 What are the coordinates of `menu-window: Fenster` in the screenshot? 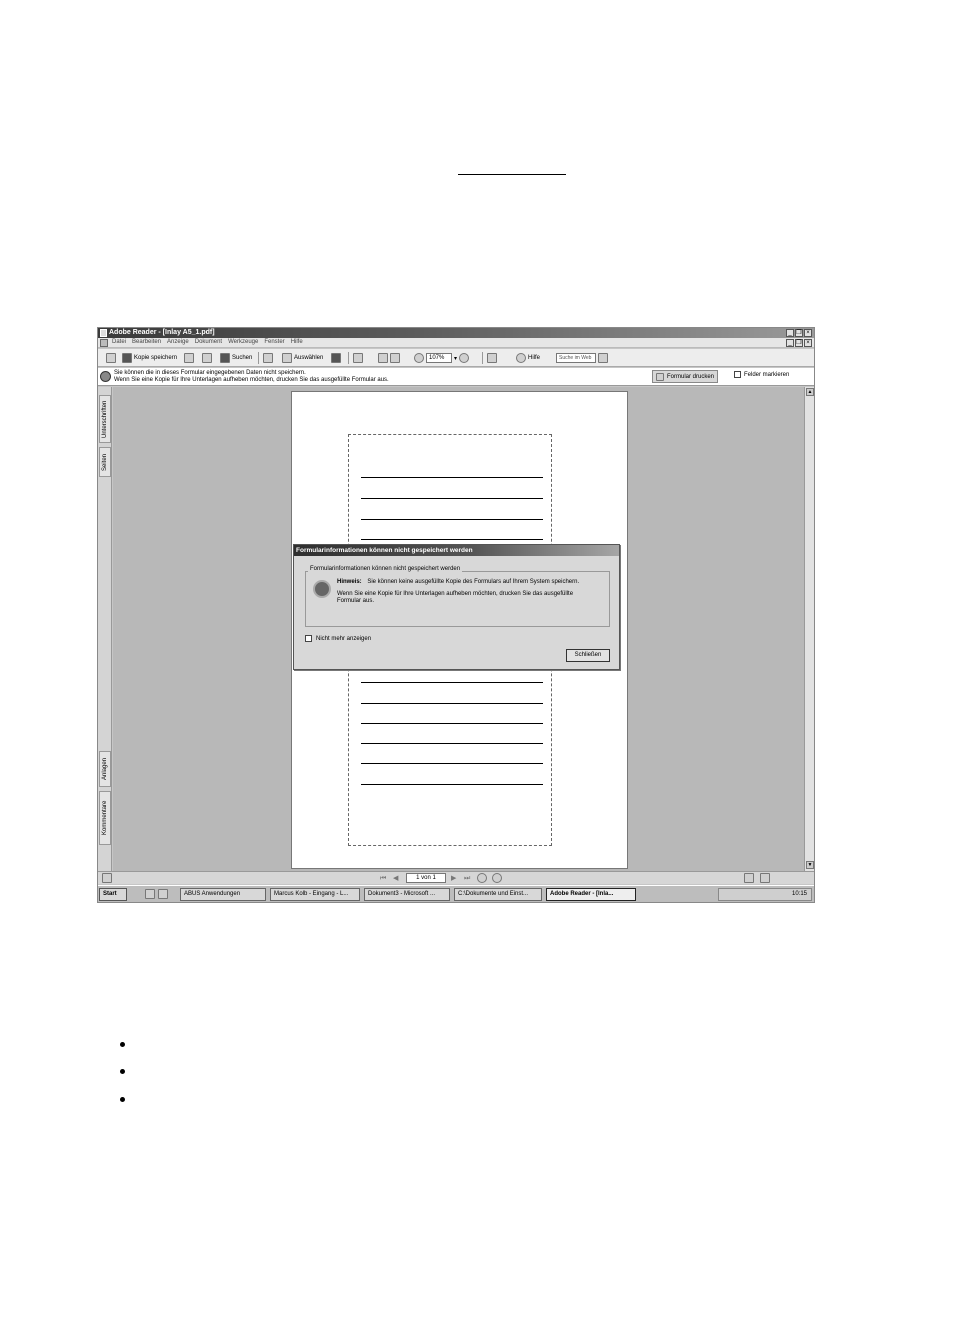 It's located at (274, 342).